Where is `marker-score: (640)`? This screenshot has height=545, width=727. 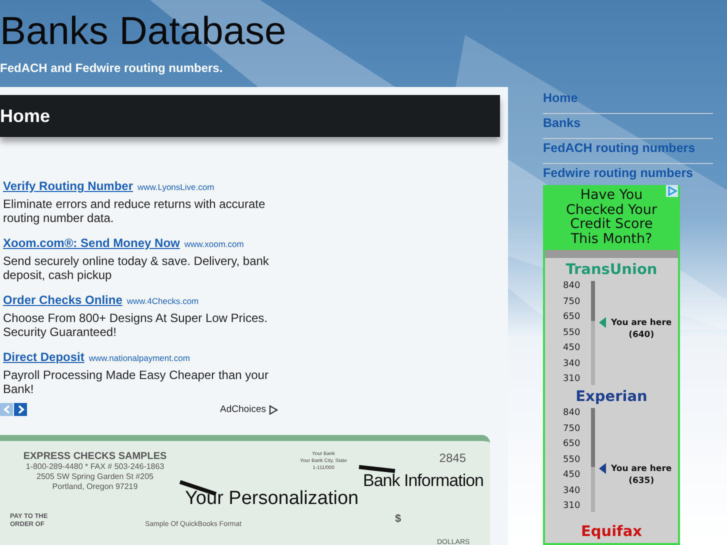 marker-score: (640) is located at coordinates (642, 335).